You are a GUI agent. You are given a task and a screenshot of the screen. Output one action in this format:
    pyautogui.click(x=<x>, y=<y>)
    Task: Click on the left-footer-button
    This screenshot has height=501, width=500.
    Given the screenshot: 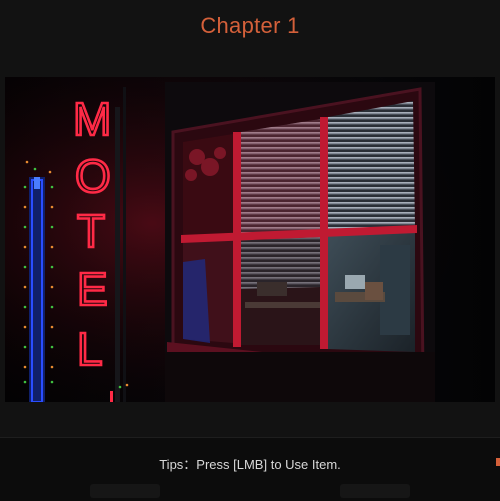 What is the action you would take?
    pyautogui.click(x=125, y=491)
    